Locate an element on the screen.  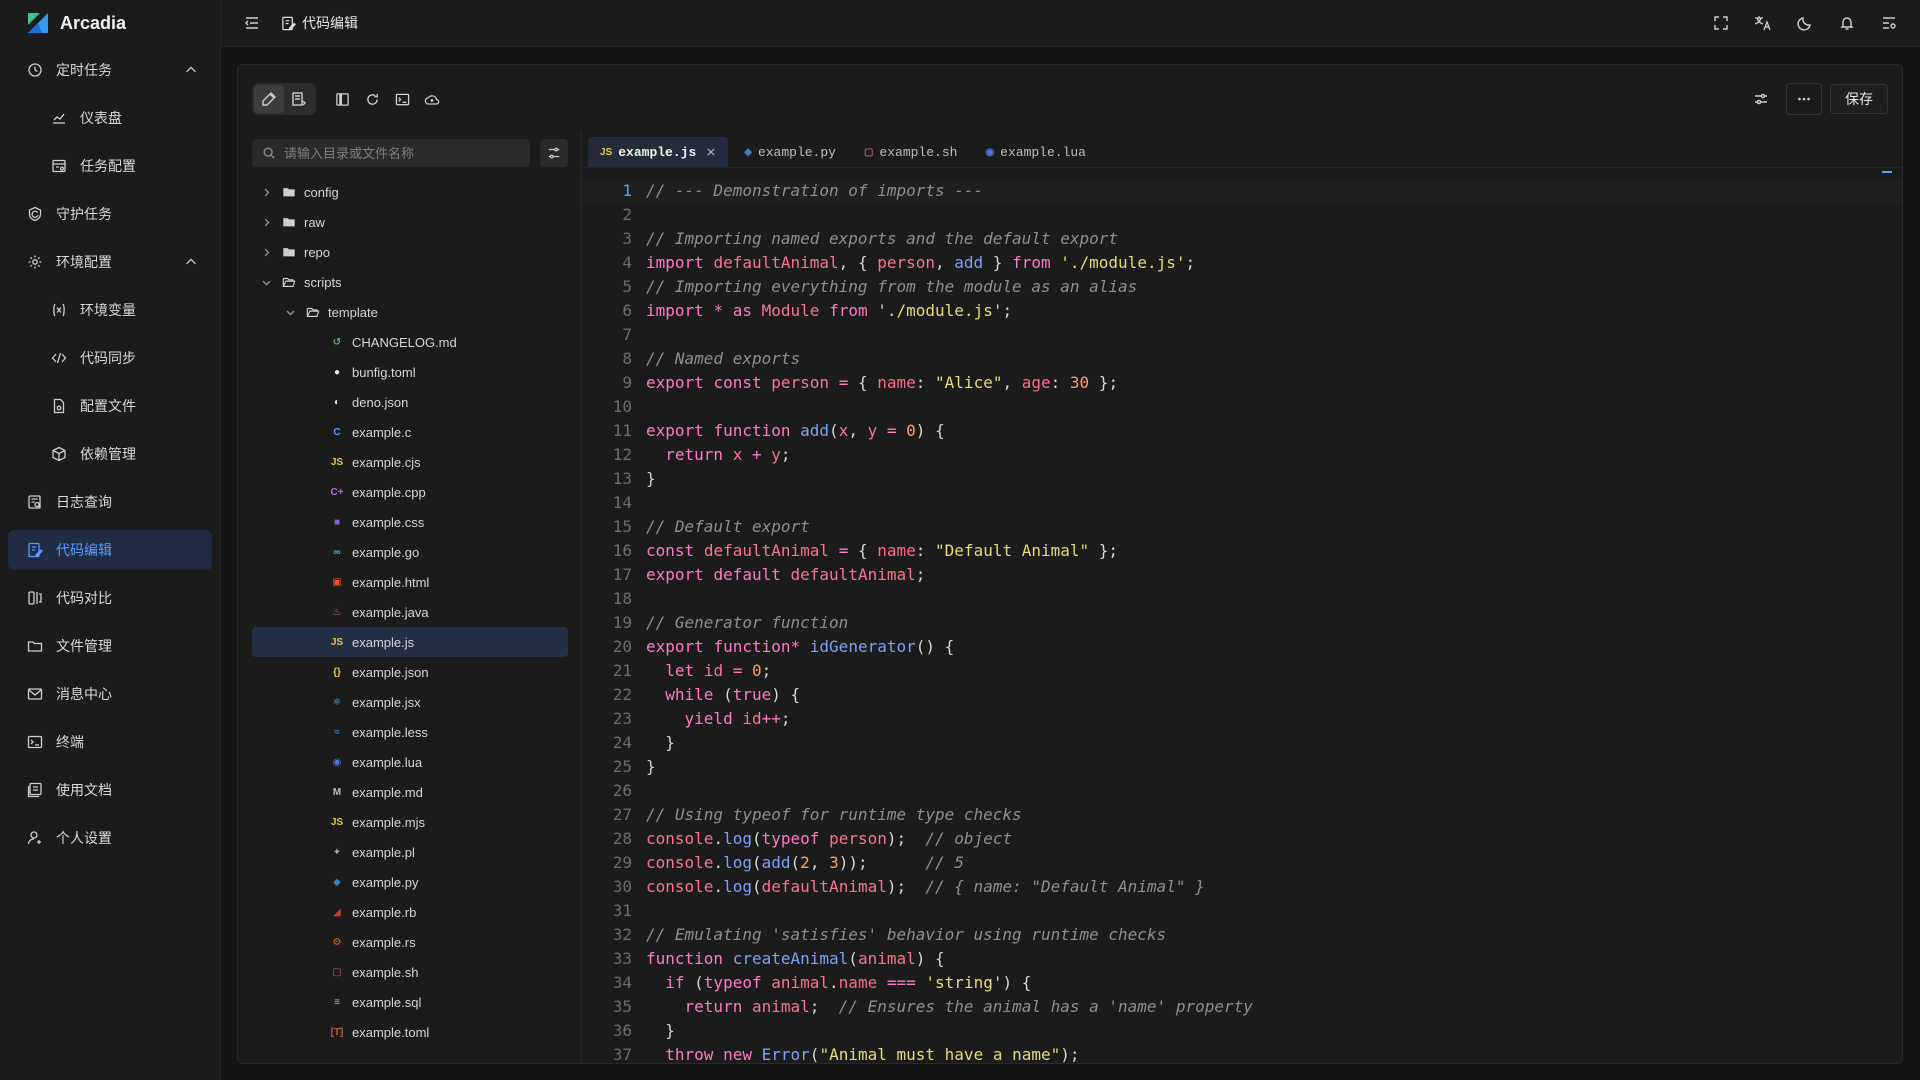
scrollbar-marker is located at coordinates (1887, 172).